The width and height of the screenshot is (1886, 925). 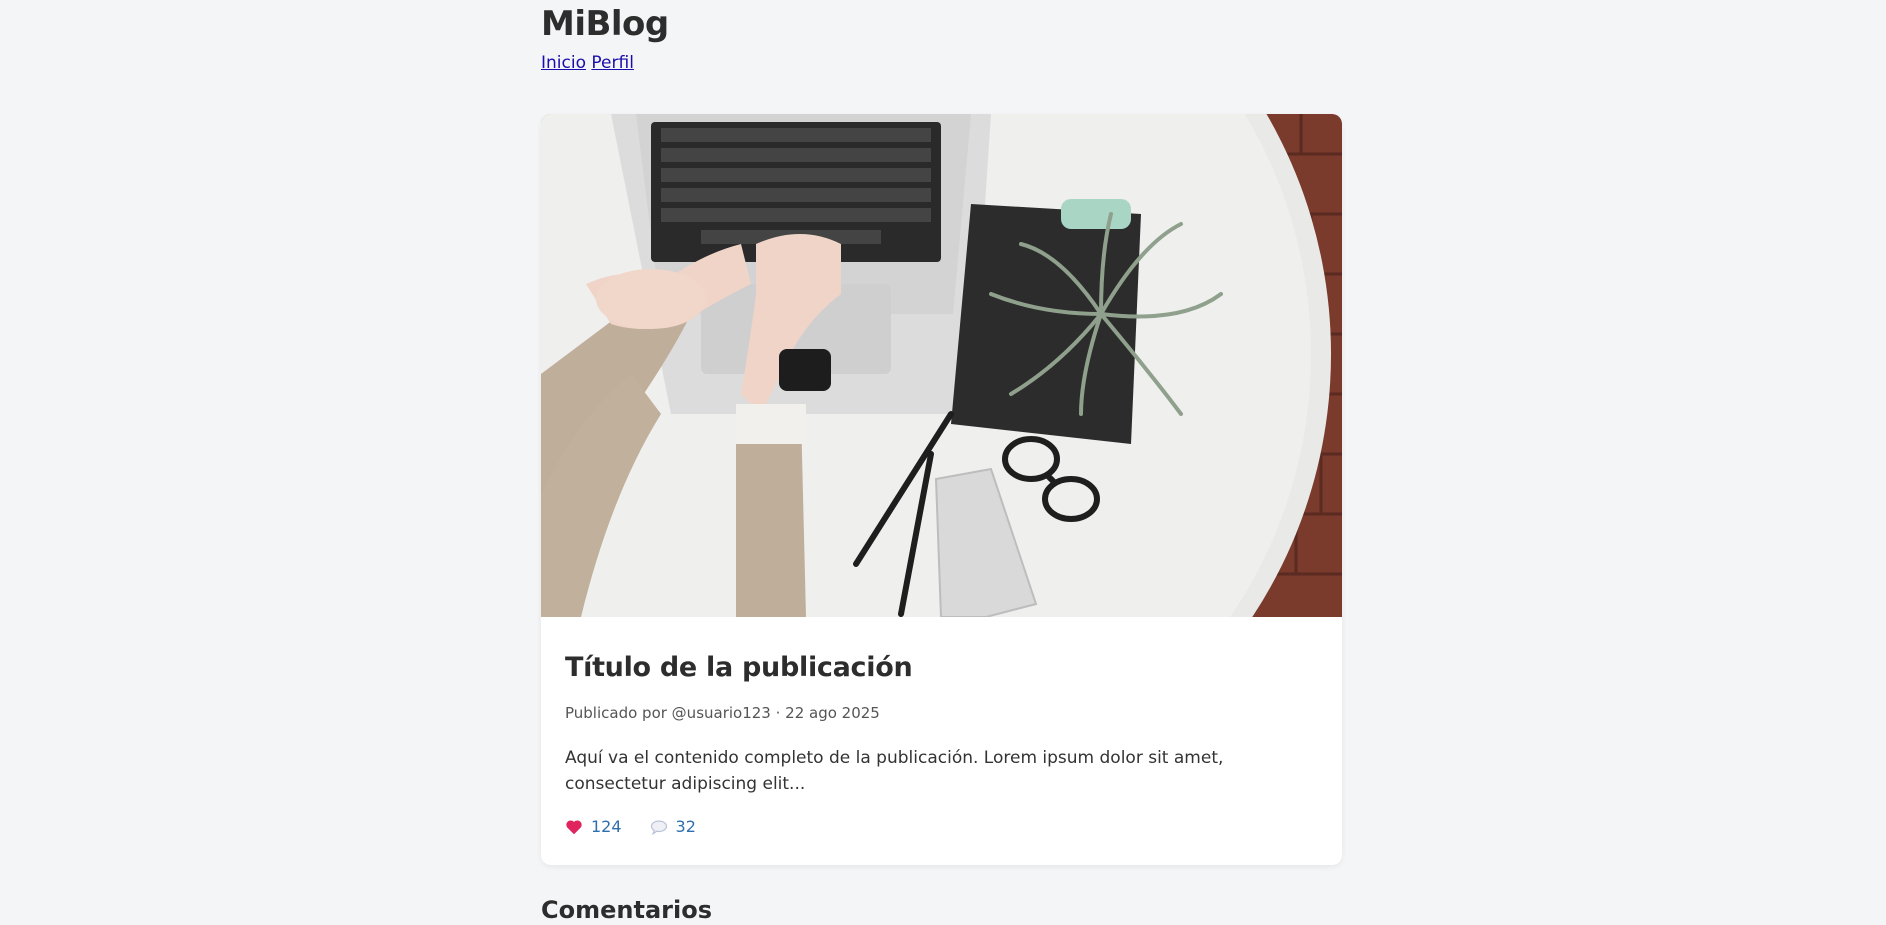 What do you see at coordinates (739, 667) in the screenshot?
I see `post-title: Título de la publicación` at bounding box center [739, 667].